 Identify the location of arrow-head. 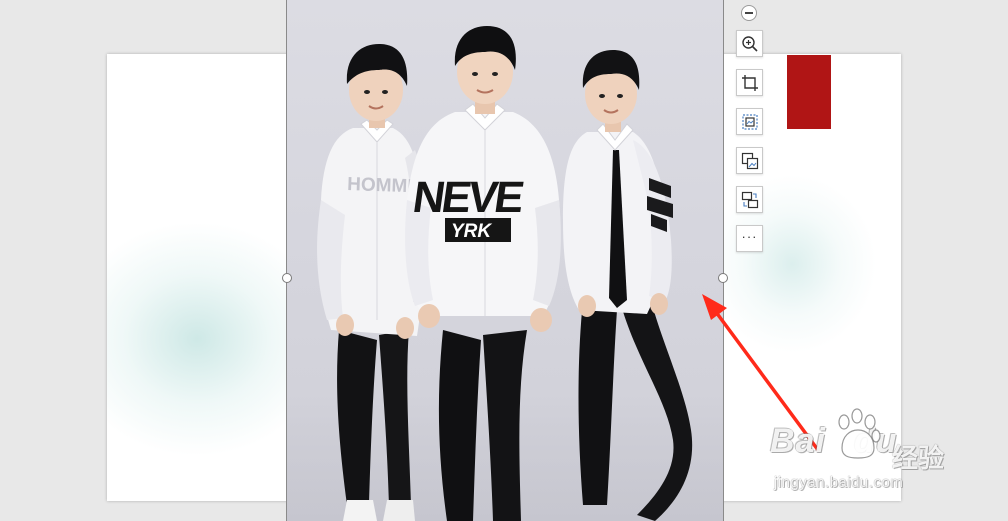
(714, 307).